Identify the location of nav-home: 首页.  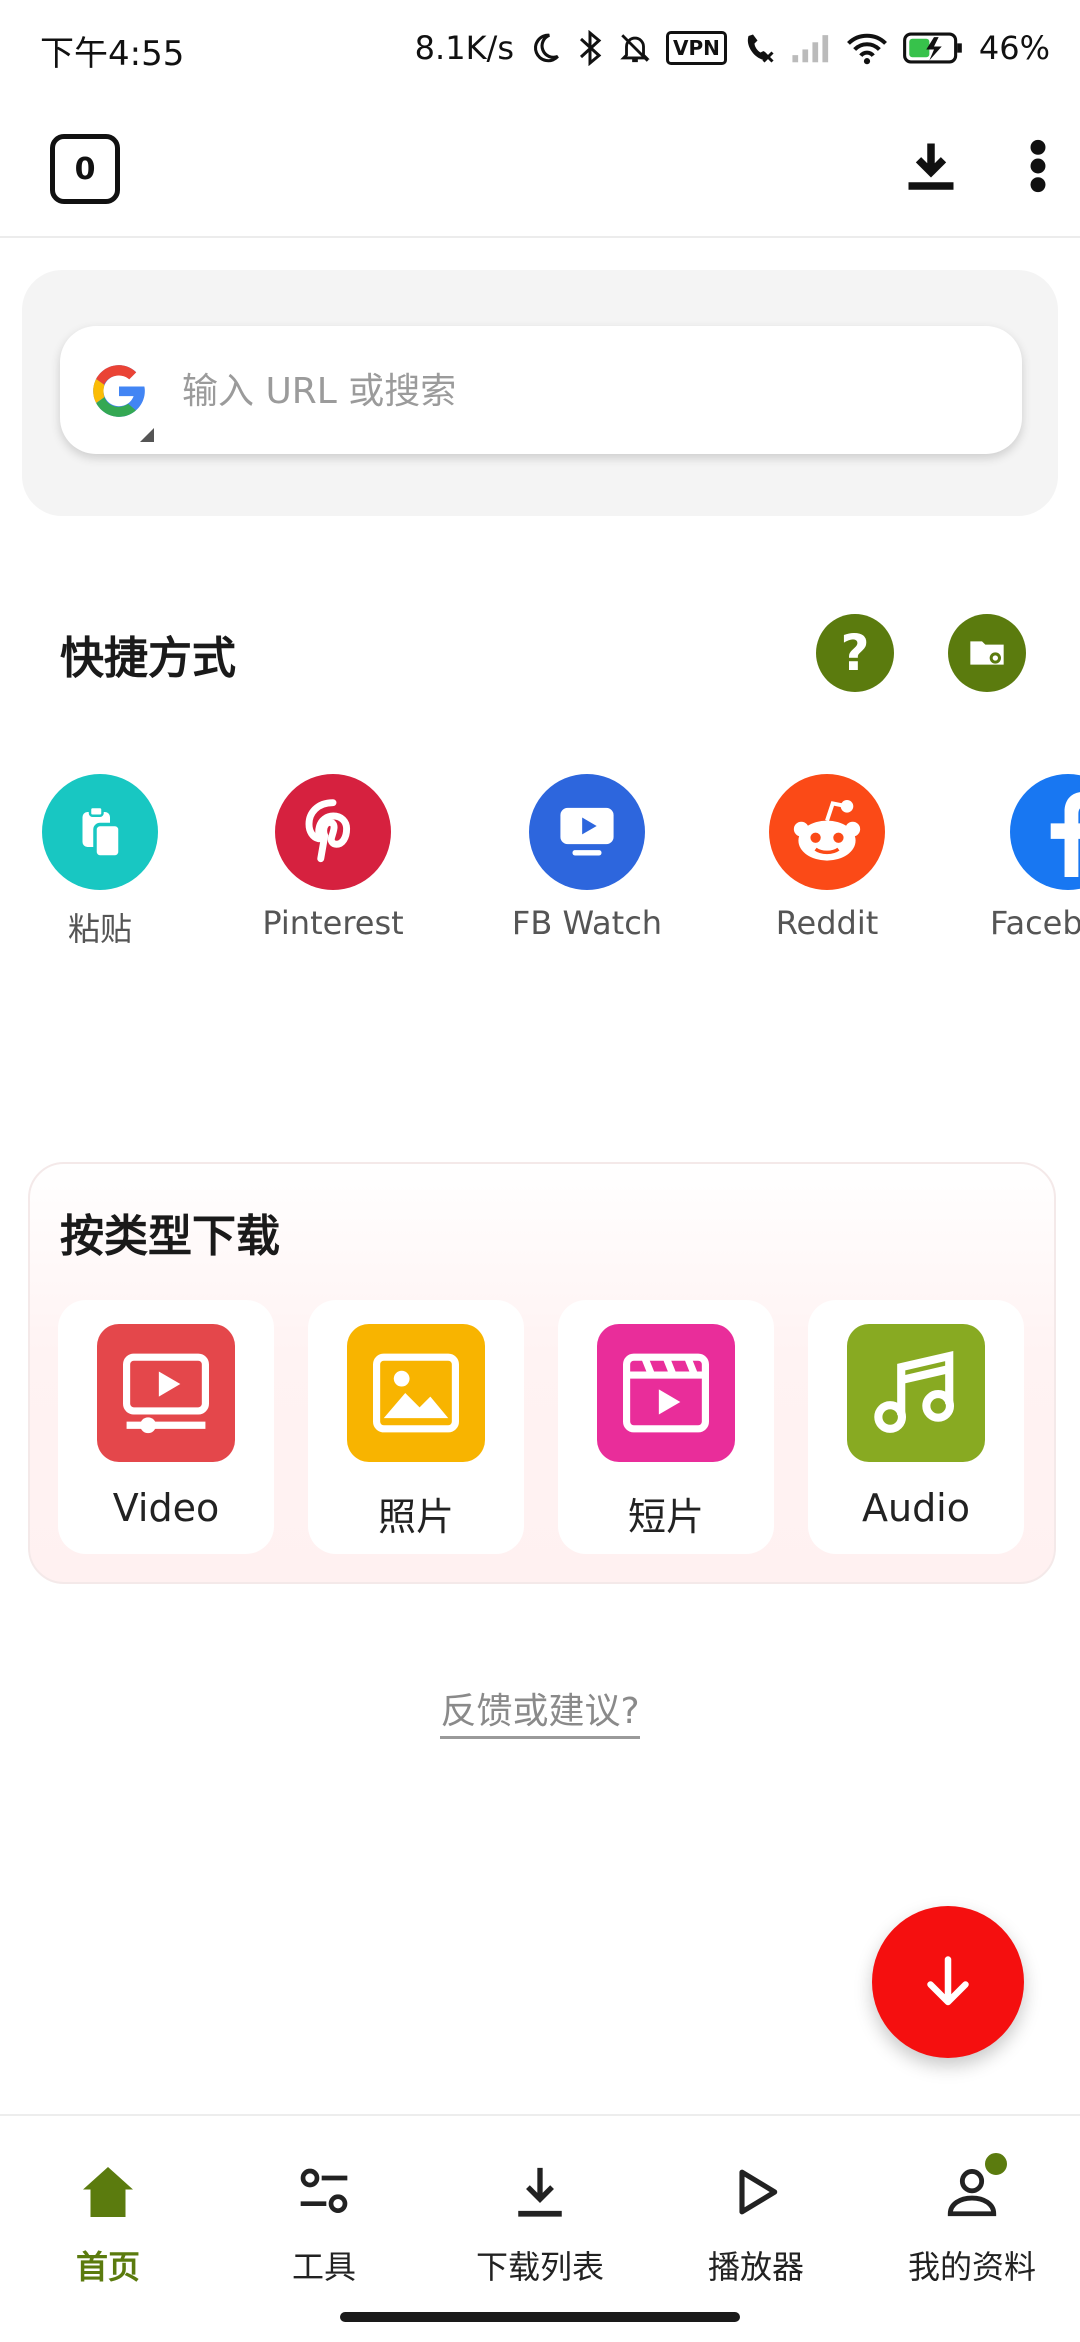
(108, 2216).